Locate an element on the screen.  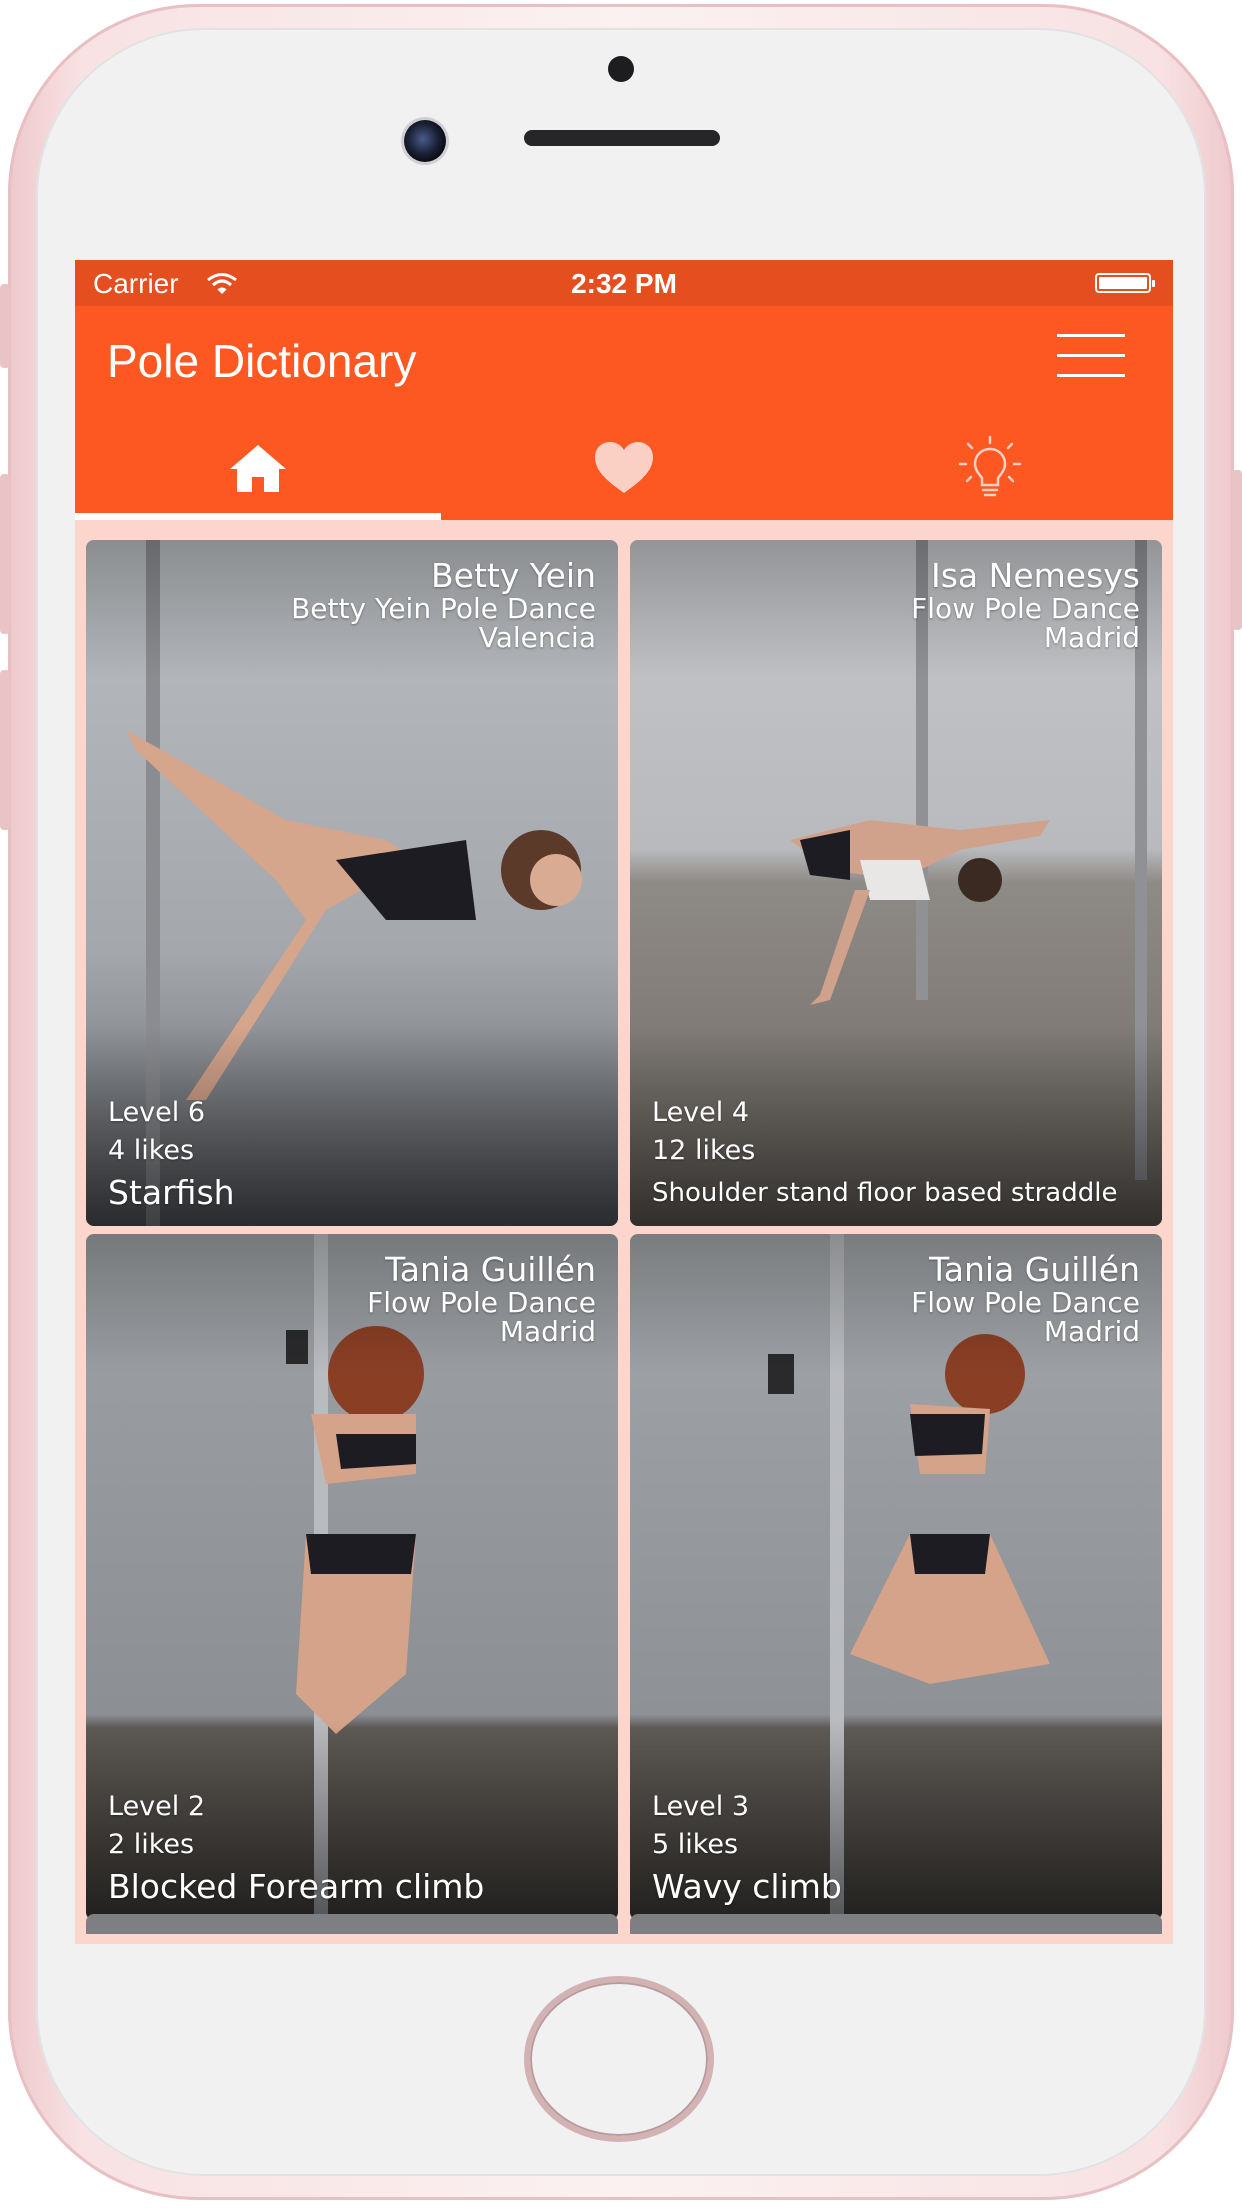
tab-bar is located at coordinates (624, 468).